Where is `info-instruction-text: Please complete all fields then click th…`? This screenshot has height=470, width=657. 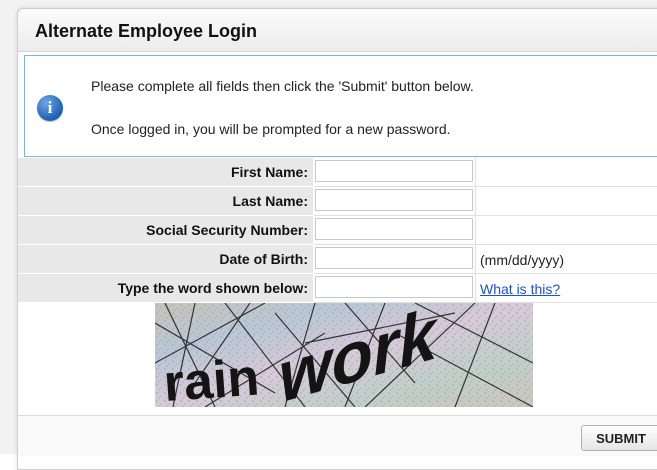 info-instruction-text: Please complete all fields then click th… is located at coordinates (282, 86).